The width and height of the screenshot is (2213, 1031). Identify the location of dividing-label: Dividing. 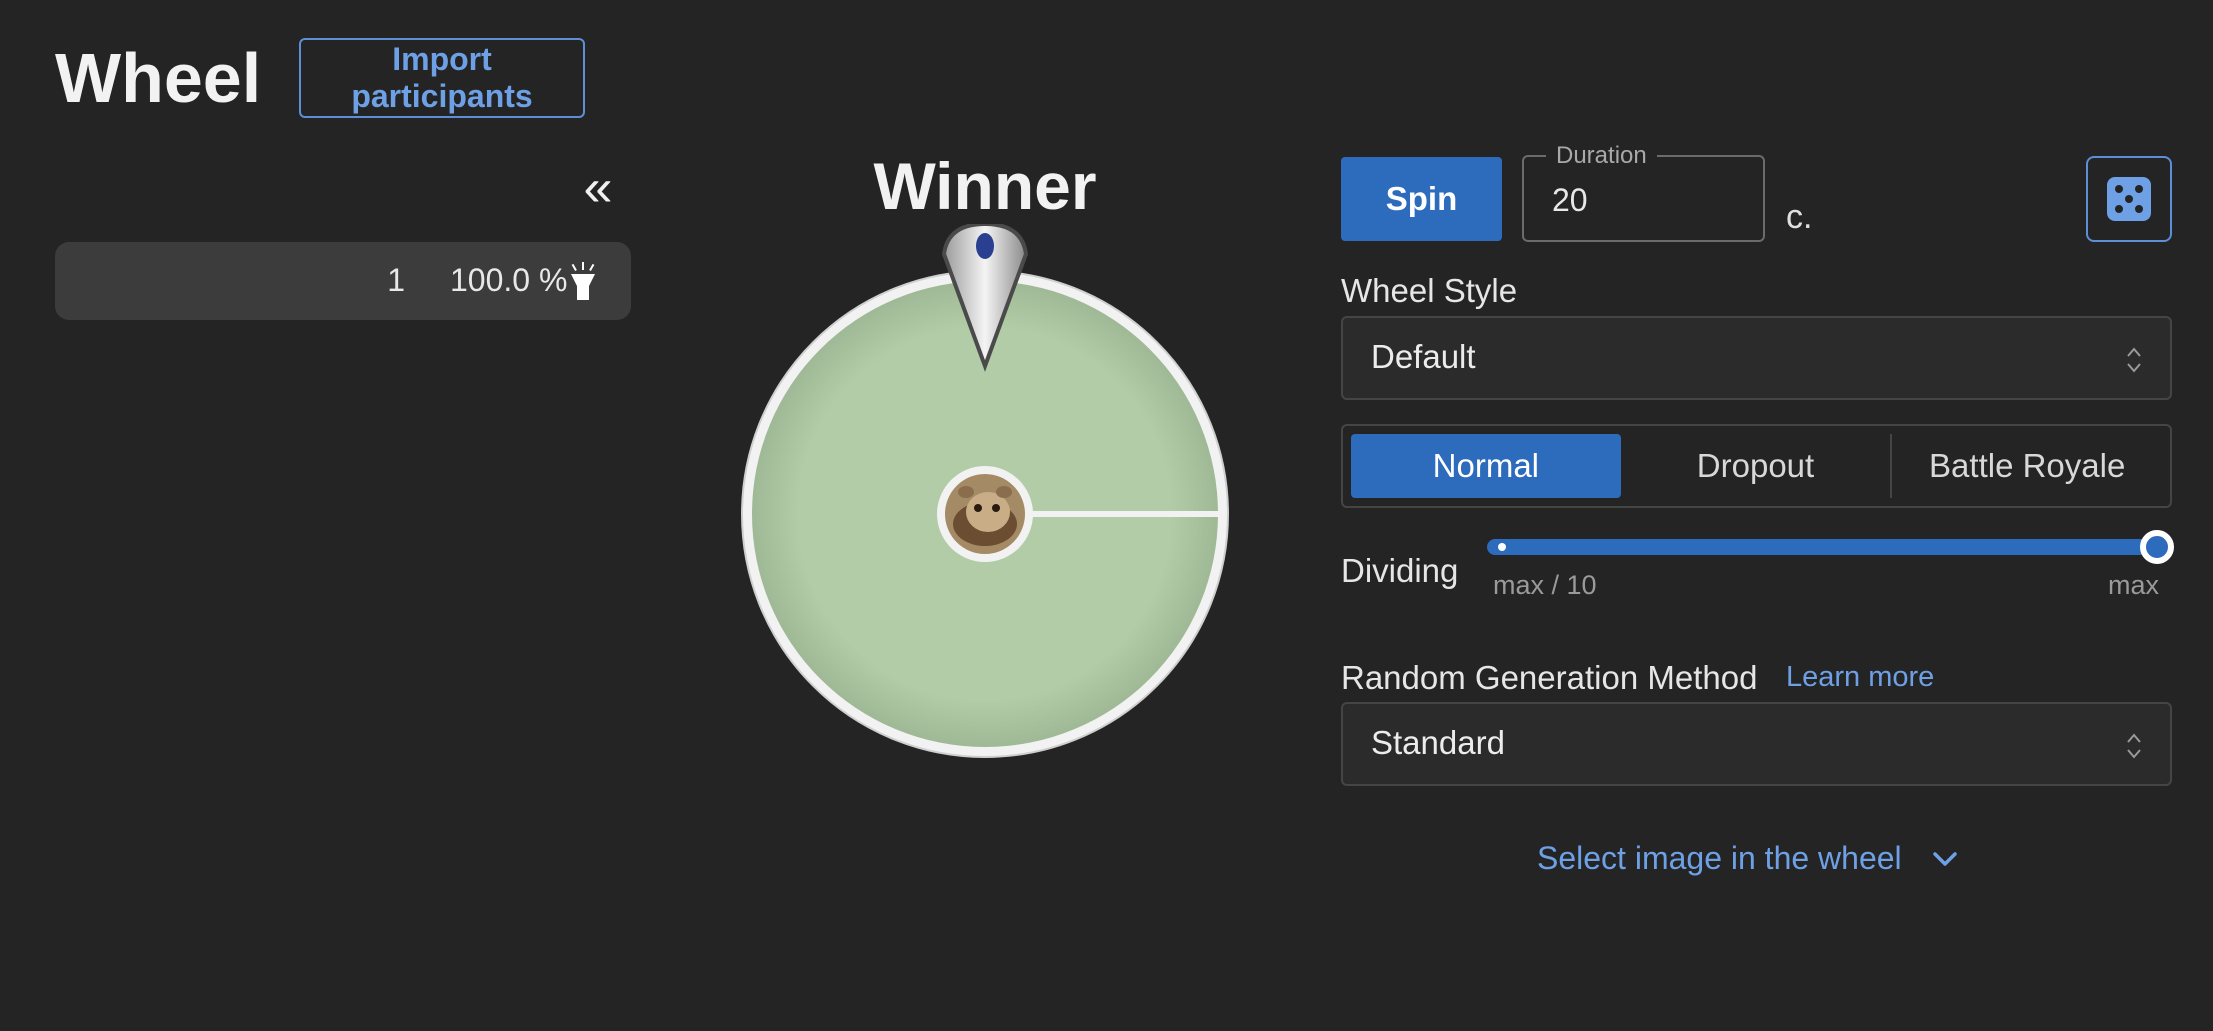
(1400, 570).